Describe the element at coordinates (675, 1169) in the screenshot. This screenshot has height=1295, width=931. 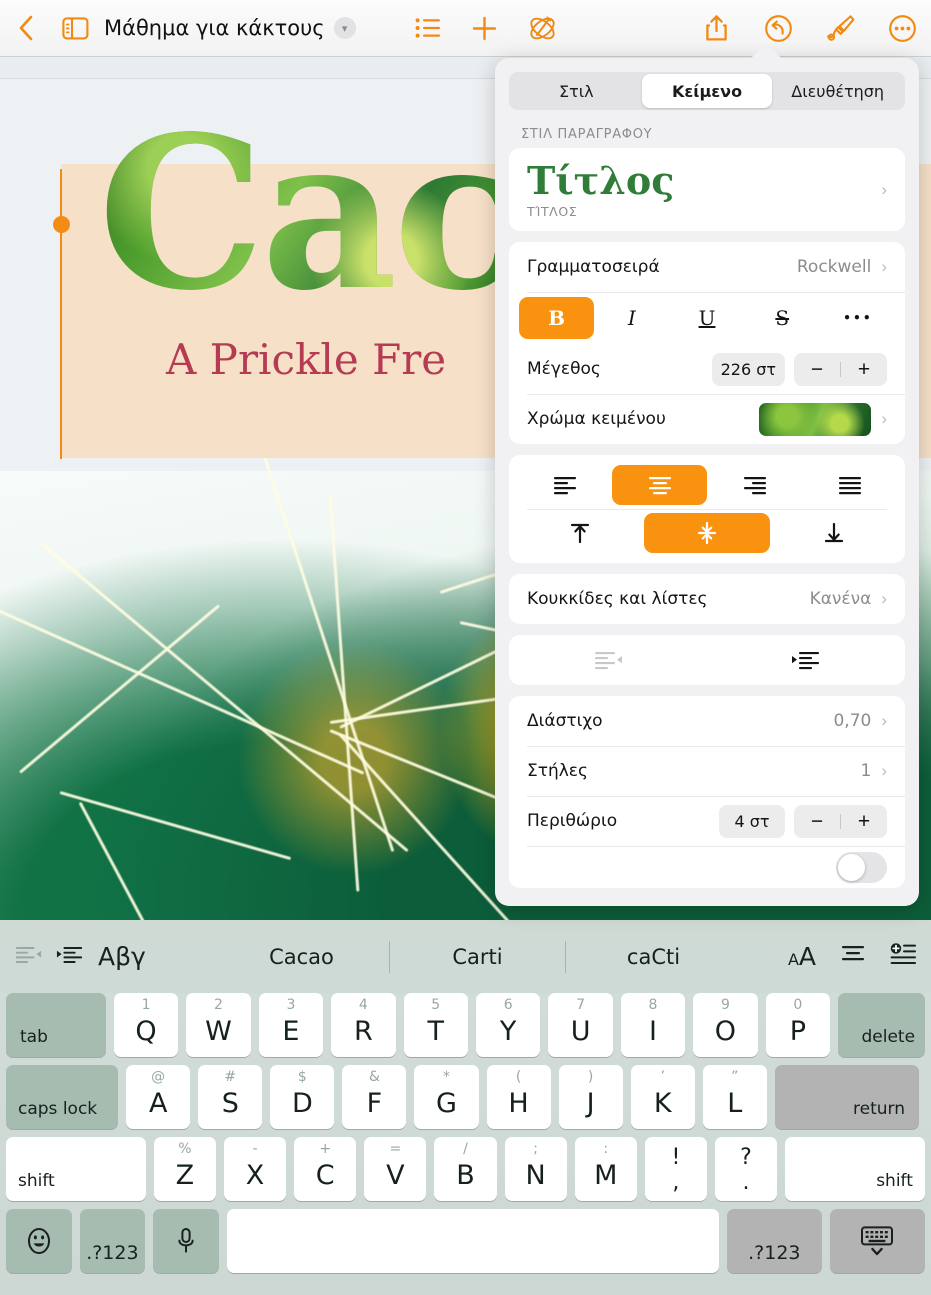
I see `key-exclam-comma: ! ,` at that location.